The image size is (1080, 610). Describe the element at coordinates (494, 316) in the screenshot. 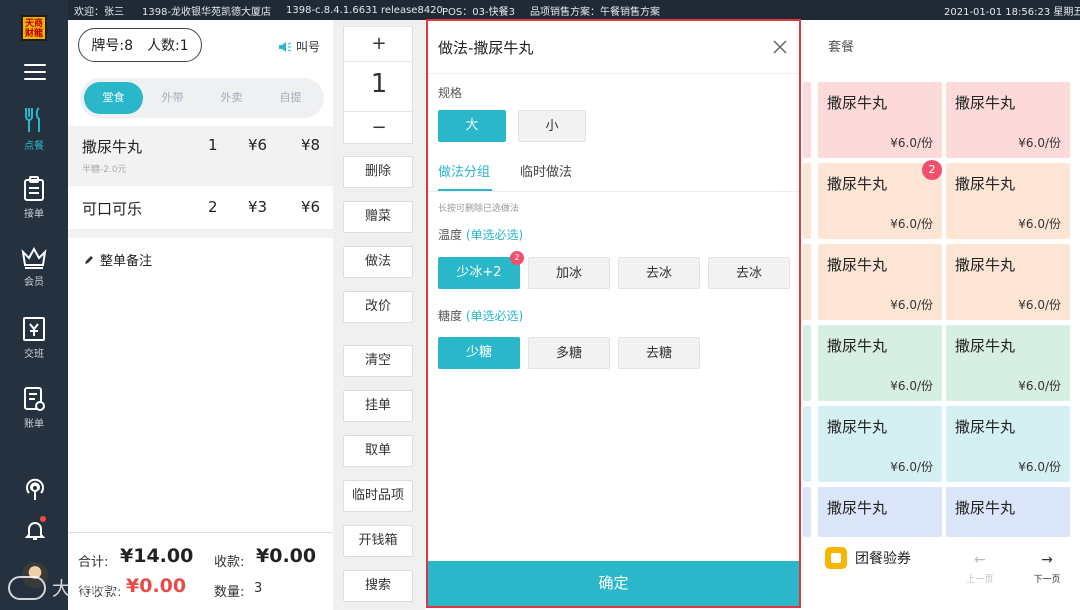

I see `sugar-required: (单选必选)` at that location.